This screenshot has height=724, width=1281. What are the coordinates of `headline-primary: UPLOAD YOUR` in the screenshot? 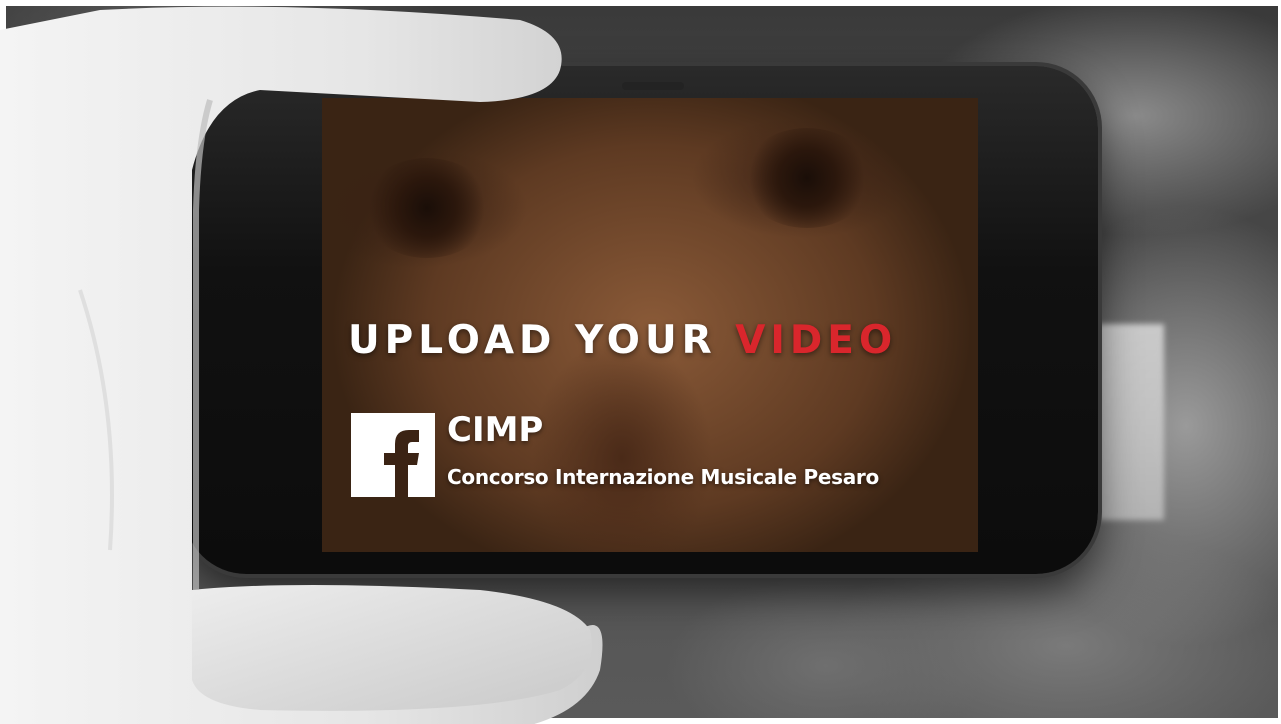 It's located at (542, 340).